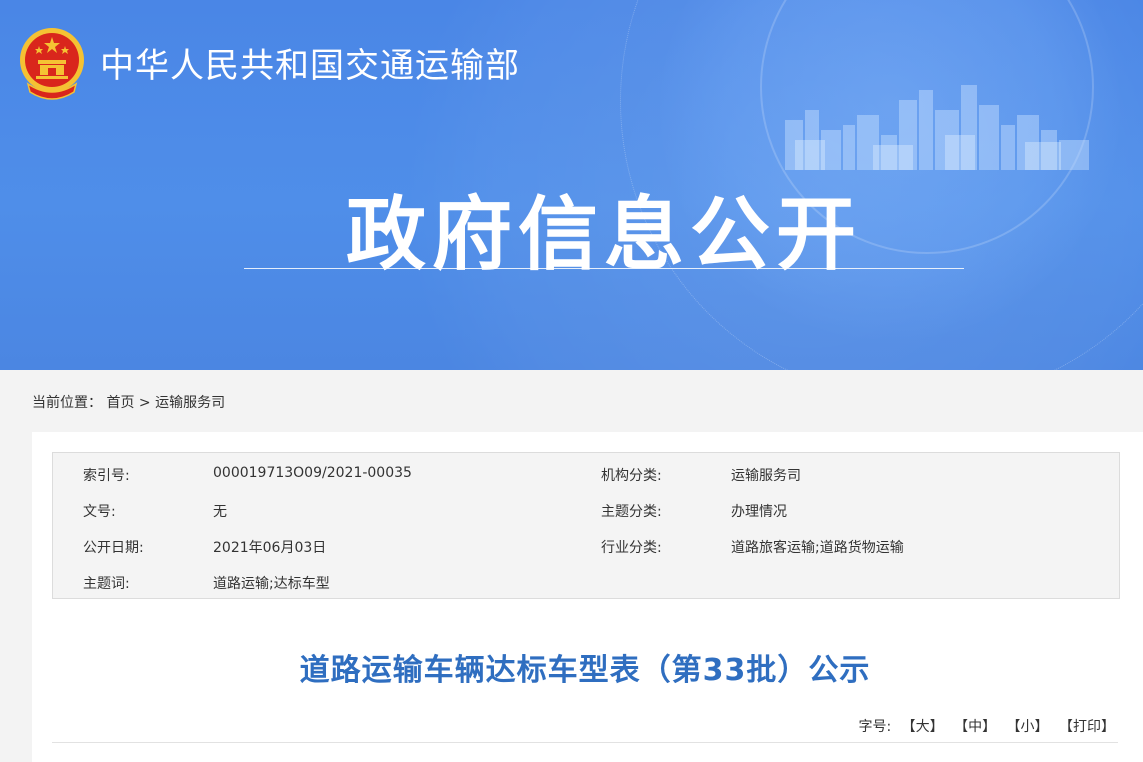  Describe the element at coordinates (220, 512) in the screenshot. I see `doc-no-value: 无` at that location.